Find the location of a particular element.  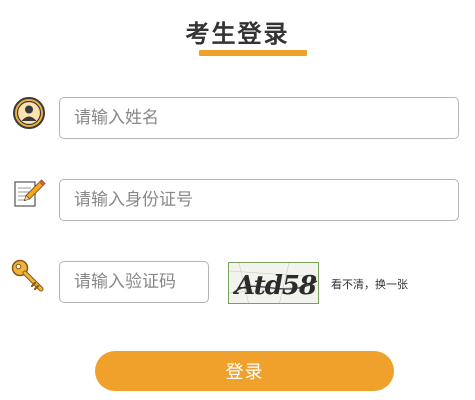

pencil-note-icon is located at coordinates (29, 193).